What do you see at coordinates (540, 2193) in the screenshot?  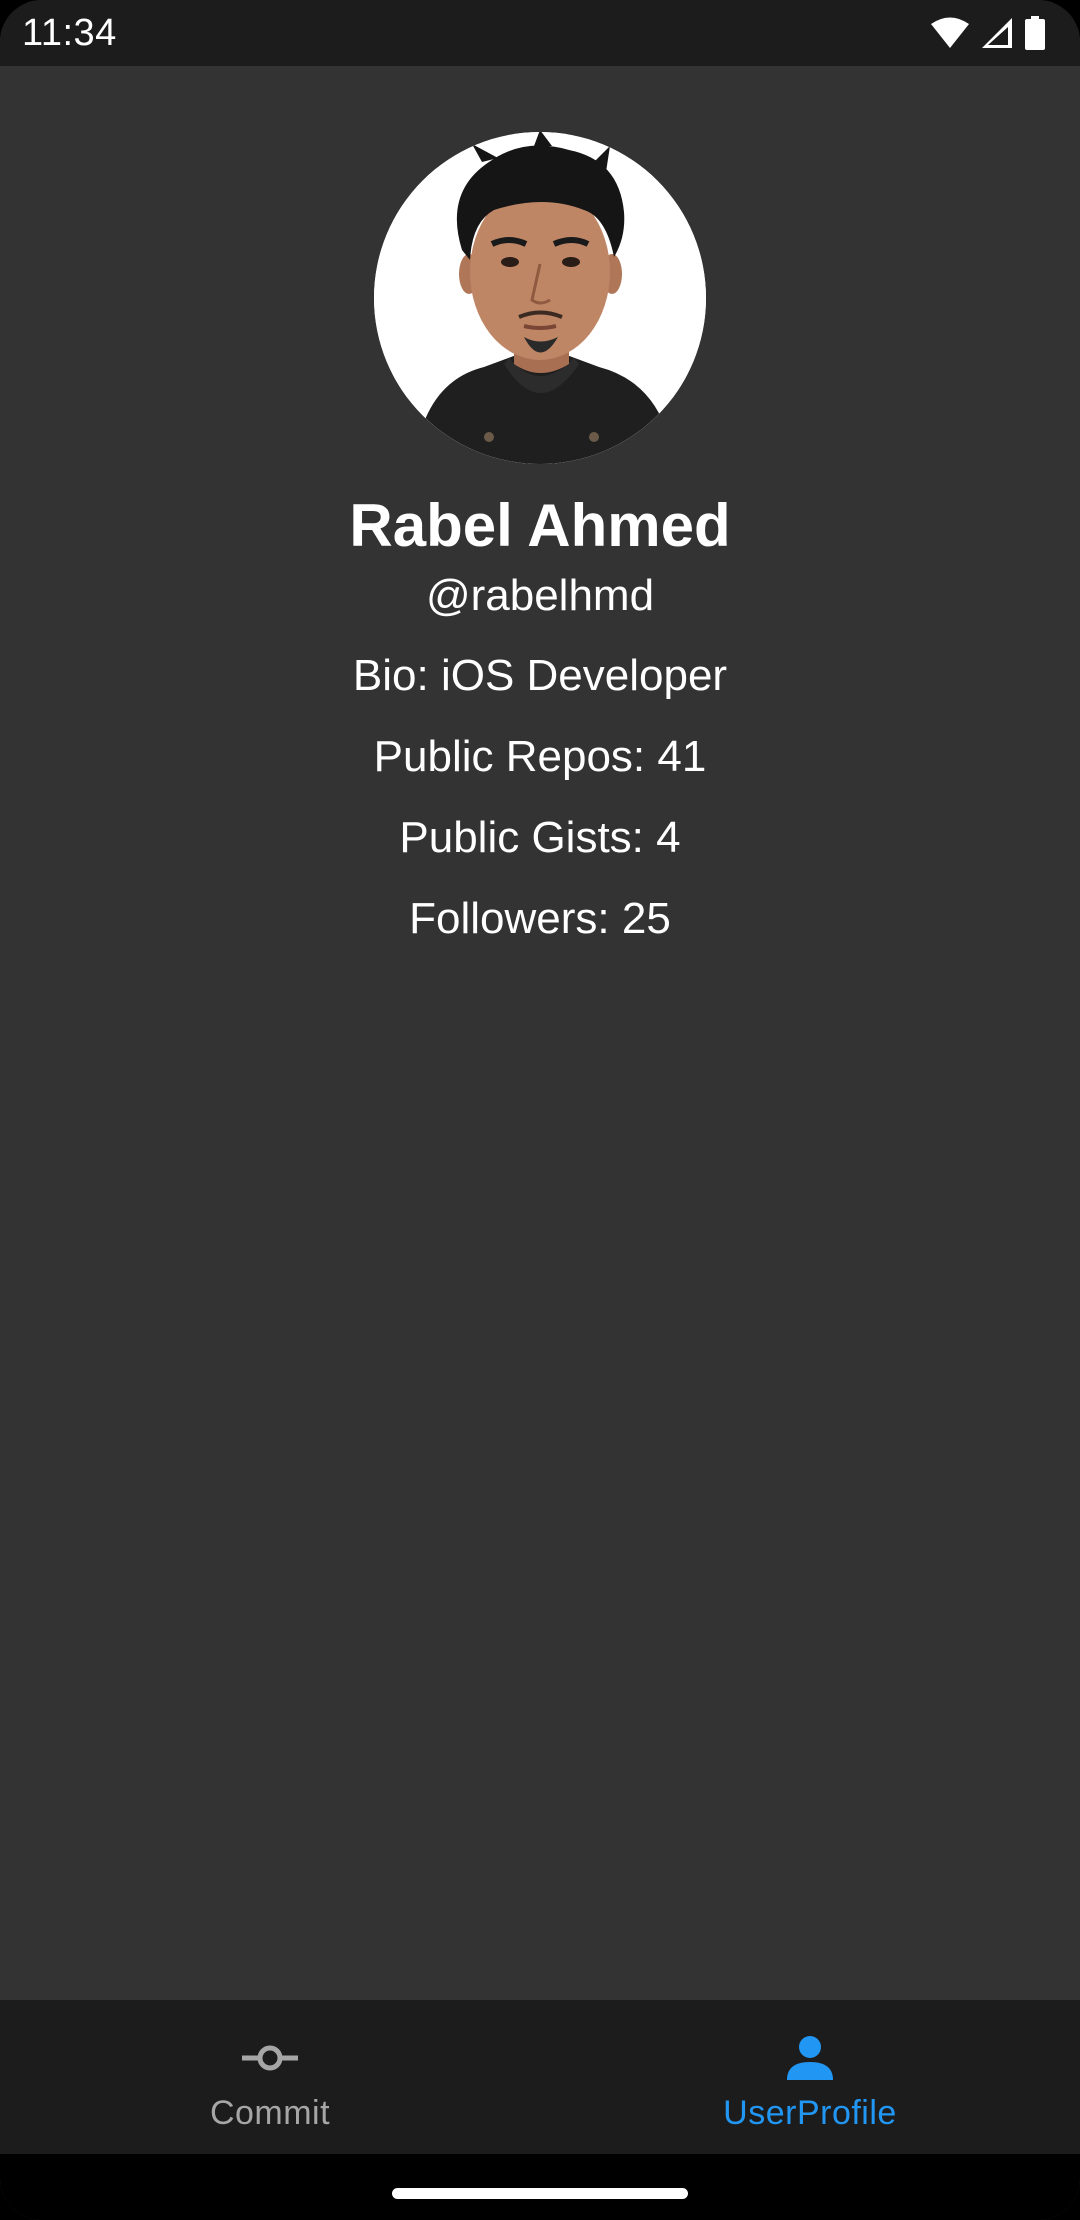 I see `home-indicator` at bounding box center [540, 2193].